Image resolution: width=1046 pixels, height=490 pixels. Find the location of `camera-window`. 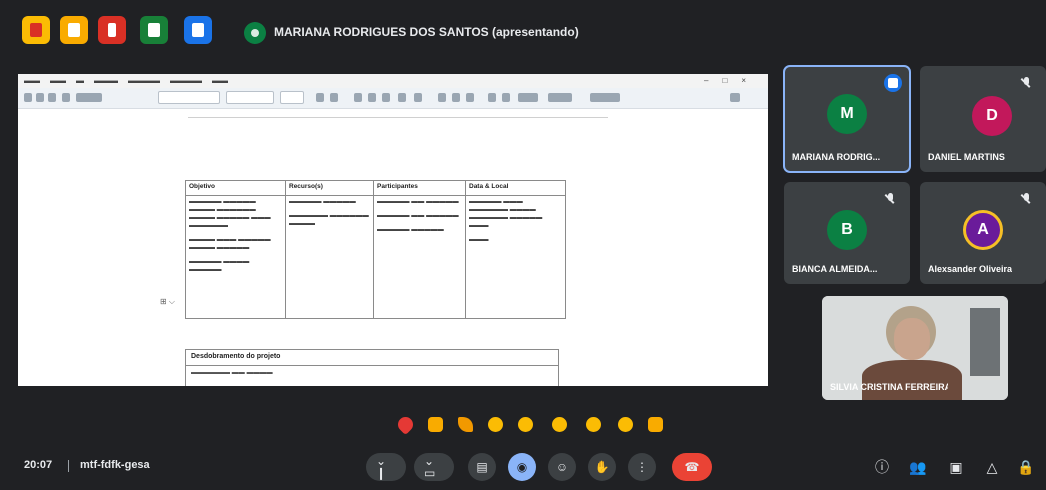

camera-window is located at coordinates (985, 342).